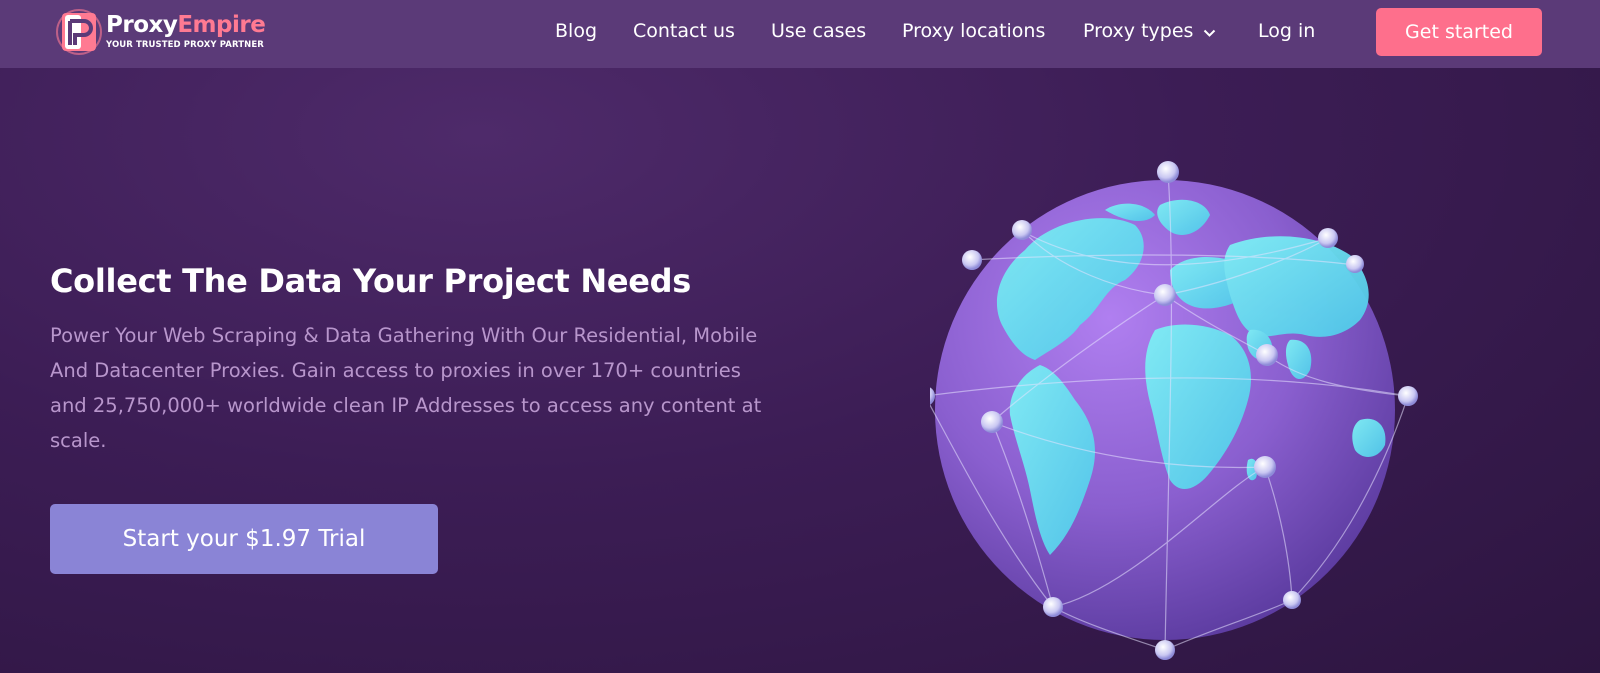 The height and width of the screenshot is (673, 1600). What do you see at coordinates (973, 31) in the screenshot?
I see `nav-link-proxy-locations: Proxy locations` at bounding box center [973, 31].